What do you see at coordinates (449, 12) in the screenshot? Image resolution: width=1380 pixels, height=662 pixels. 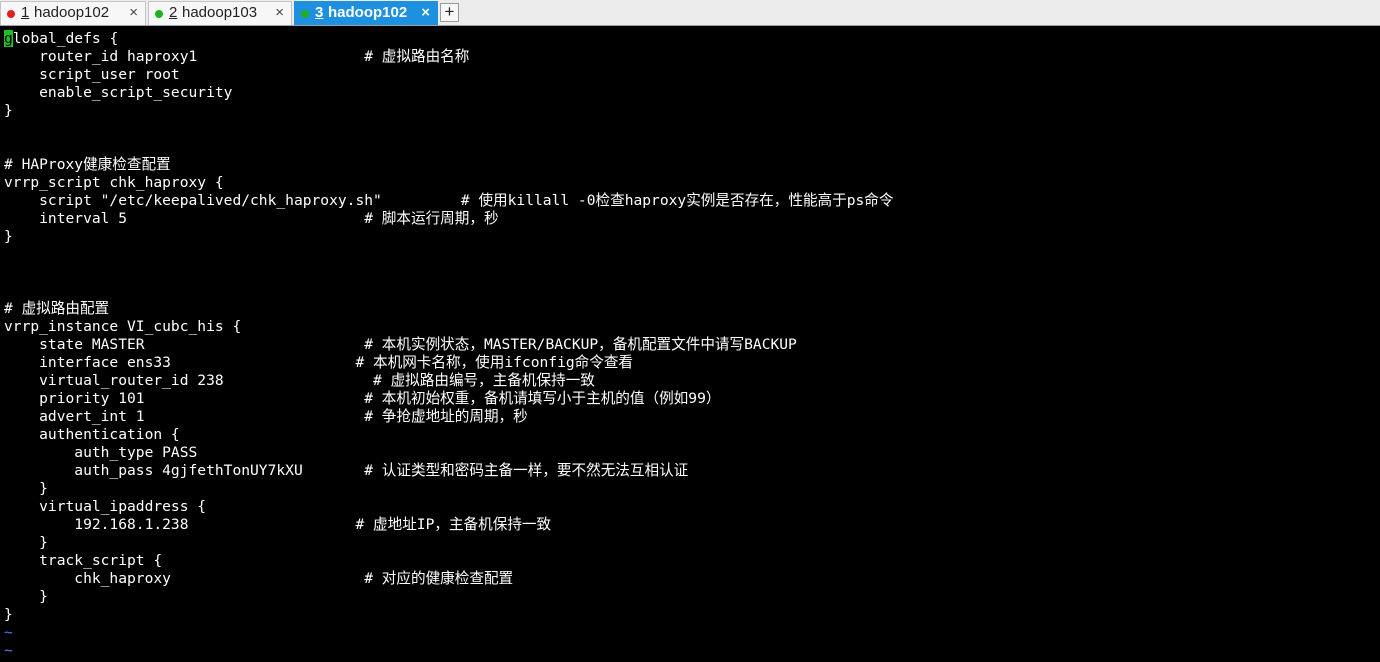 I see `add-tab-button: +` at bounding box center [449, 12].